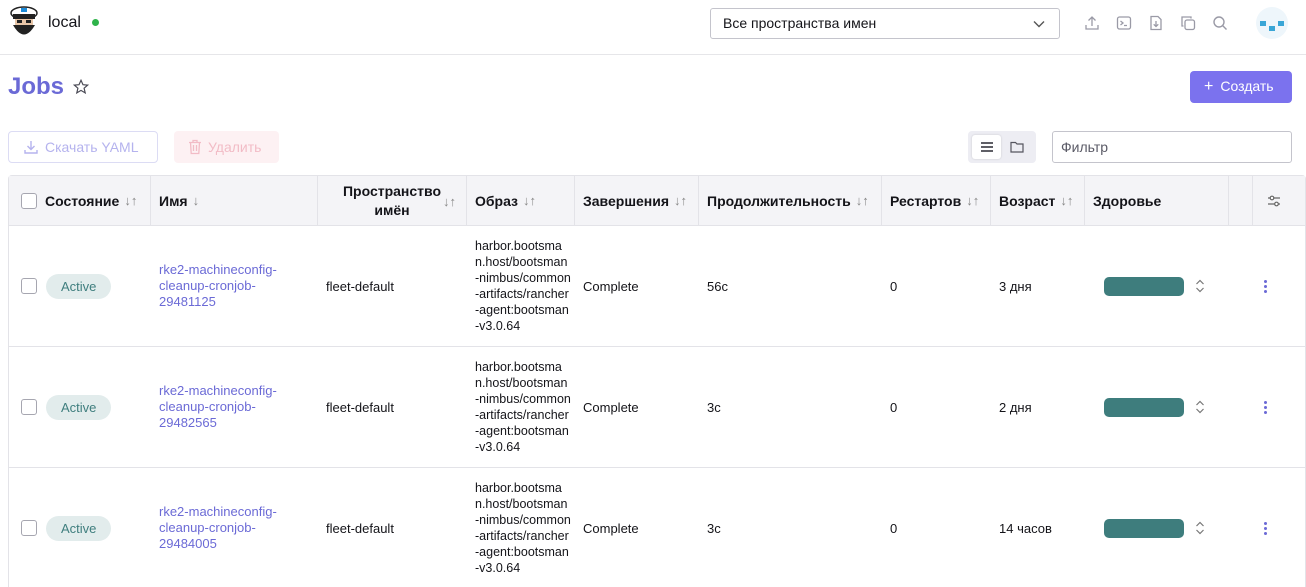 This screenshot has width=1306, height=587. What do you see at coordinates (1039, 24) in the screenshot?
I see `chevron-down-icon` at bounding box center [1039, 24].